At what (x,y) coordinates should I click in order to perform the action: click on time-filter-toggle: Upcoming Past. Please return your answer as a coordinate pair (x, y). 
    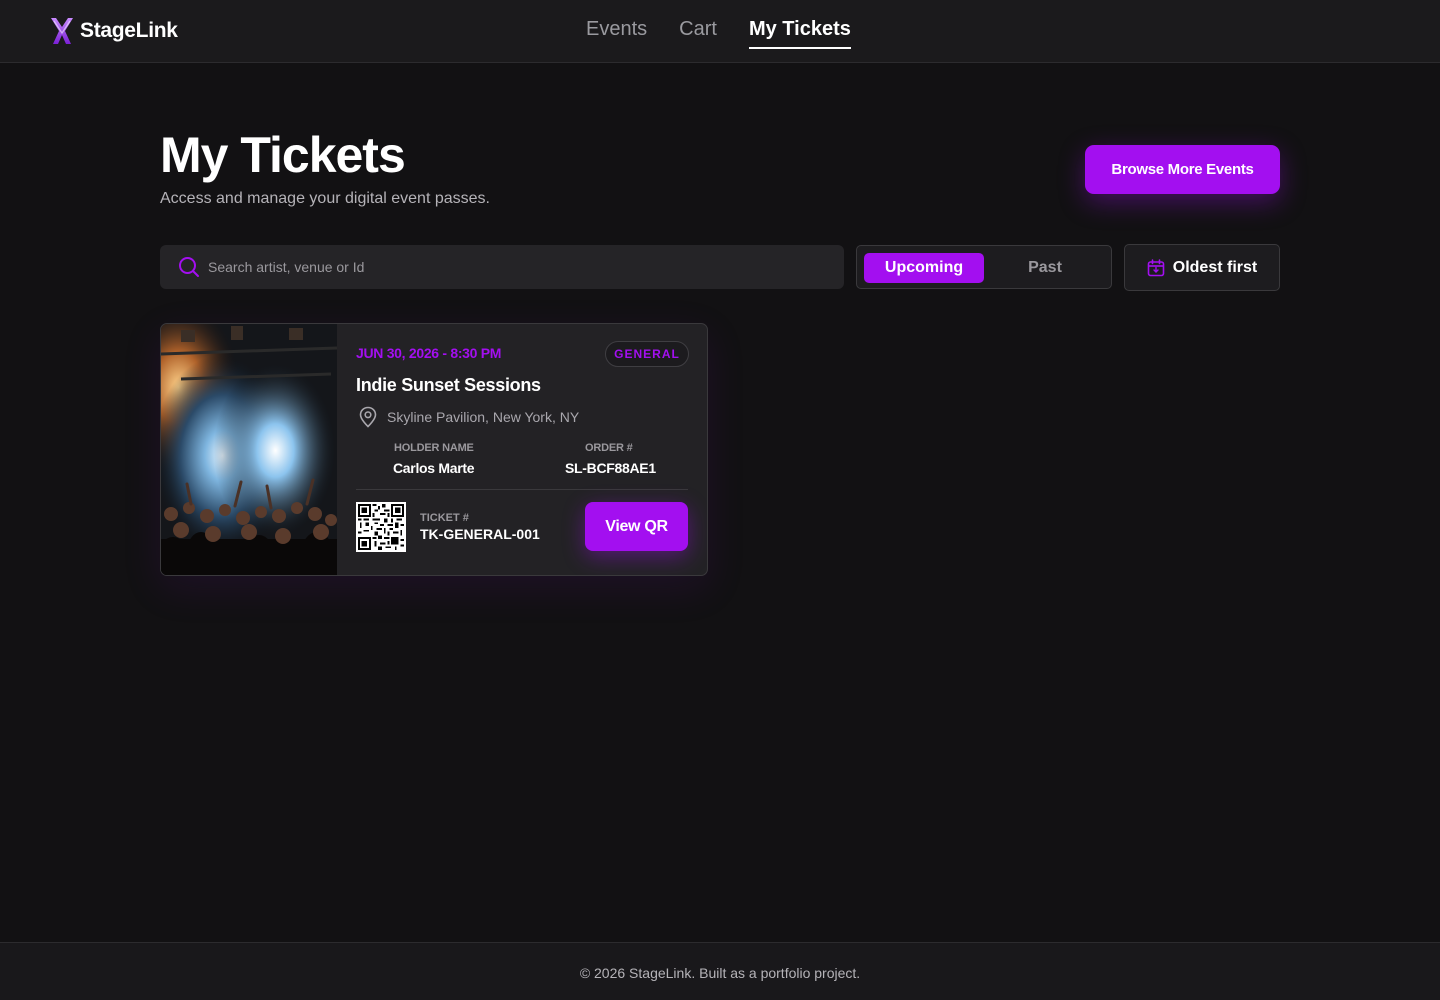
    Looking at the image, I should click on (984, 267).